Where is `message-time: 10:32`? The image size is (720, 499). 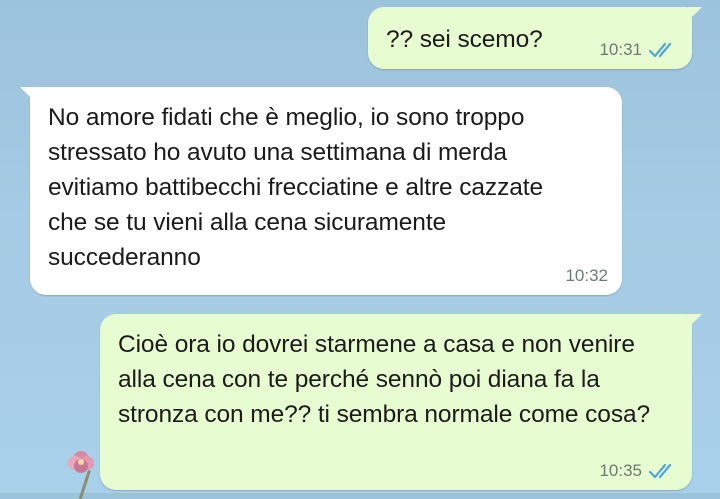 message-time: 10:32 is located at coordinates (586, 275).